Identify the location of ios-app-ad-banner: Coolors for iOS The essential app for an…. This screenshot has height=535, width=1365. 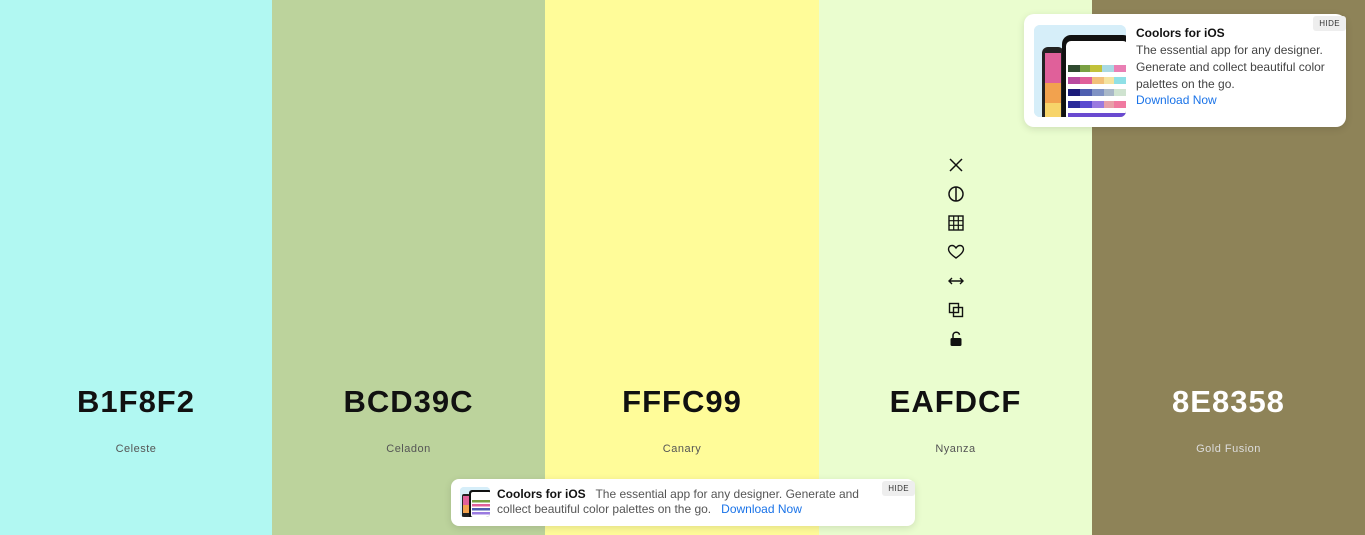
(683, 502).